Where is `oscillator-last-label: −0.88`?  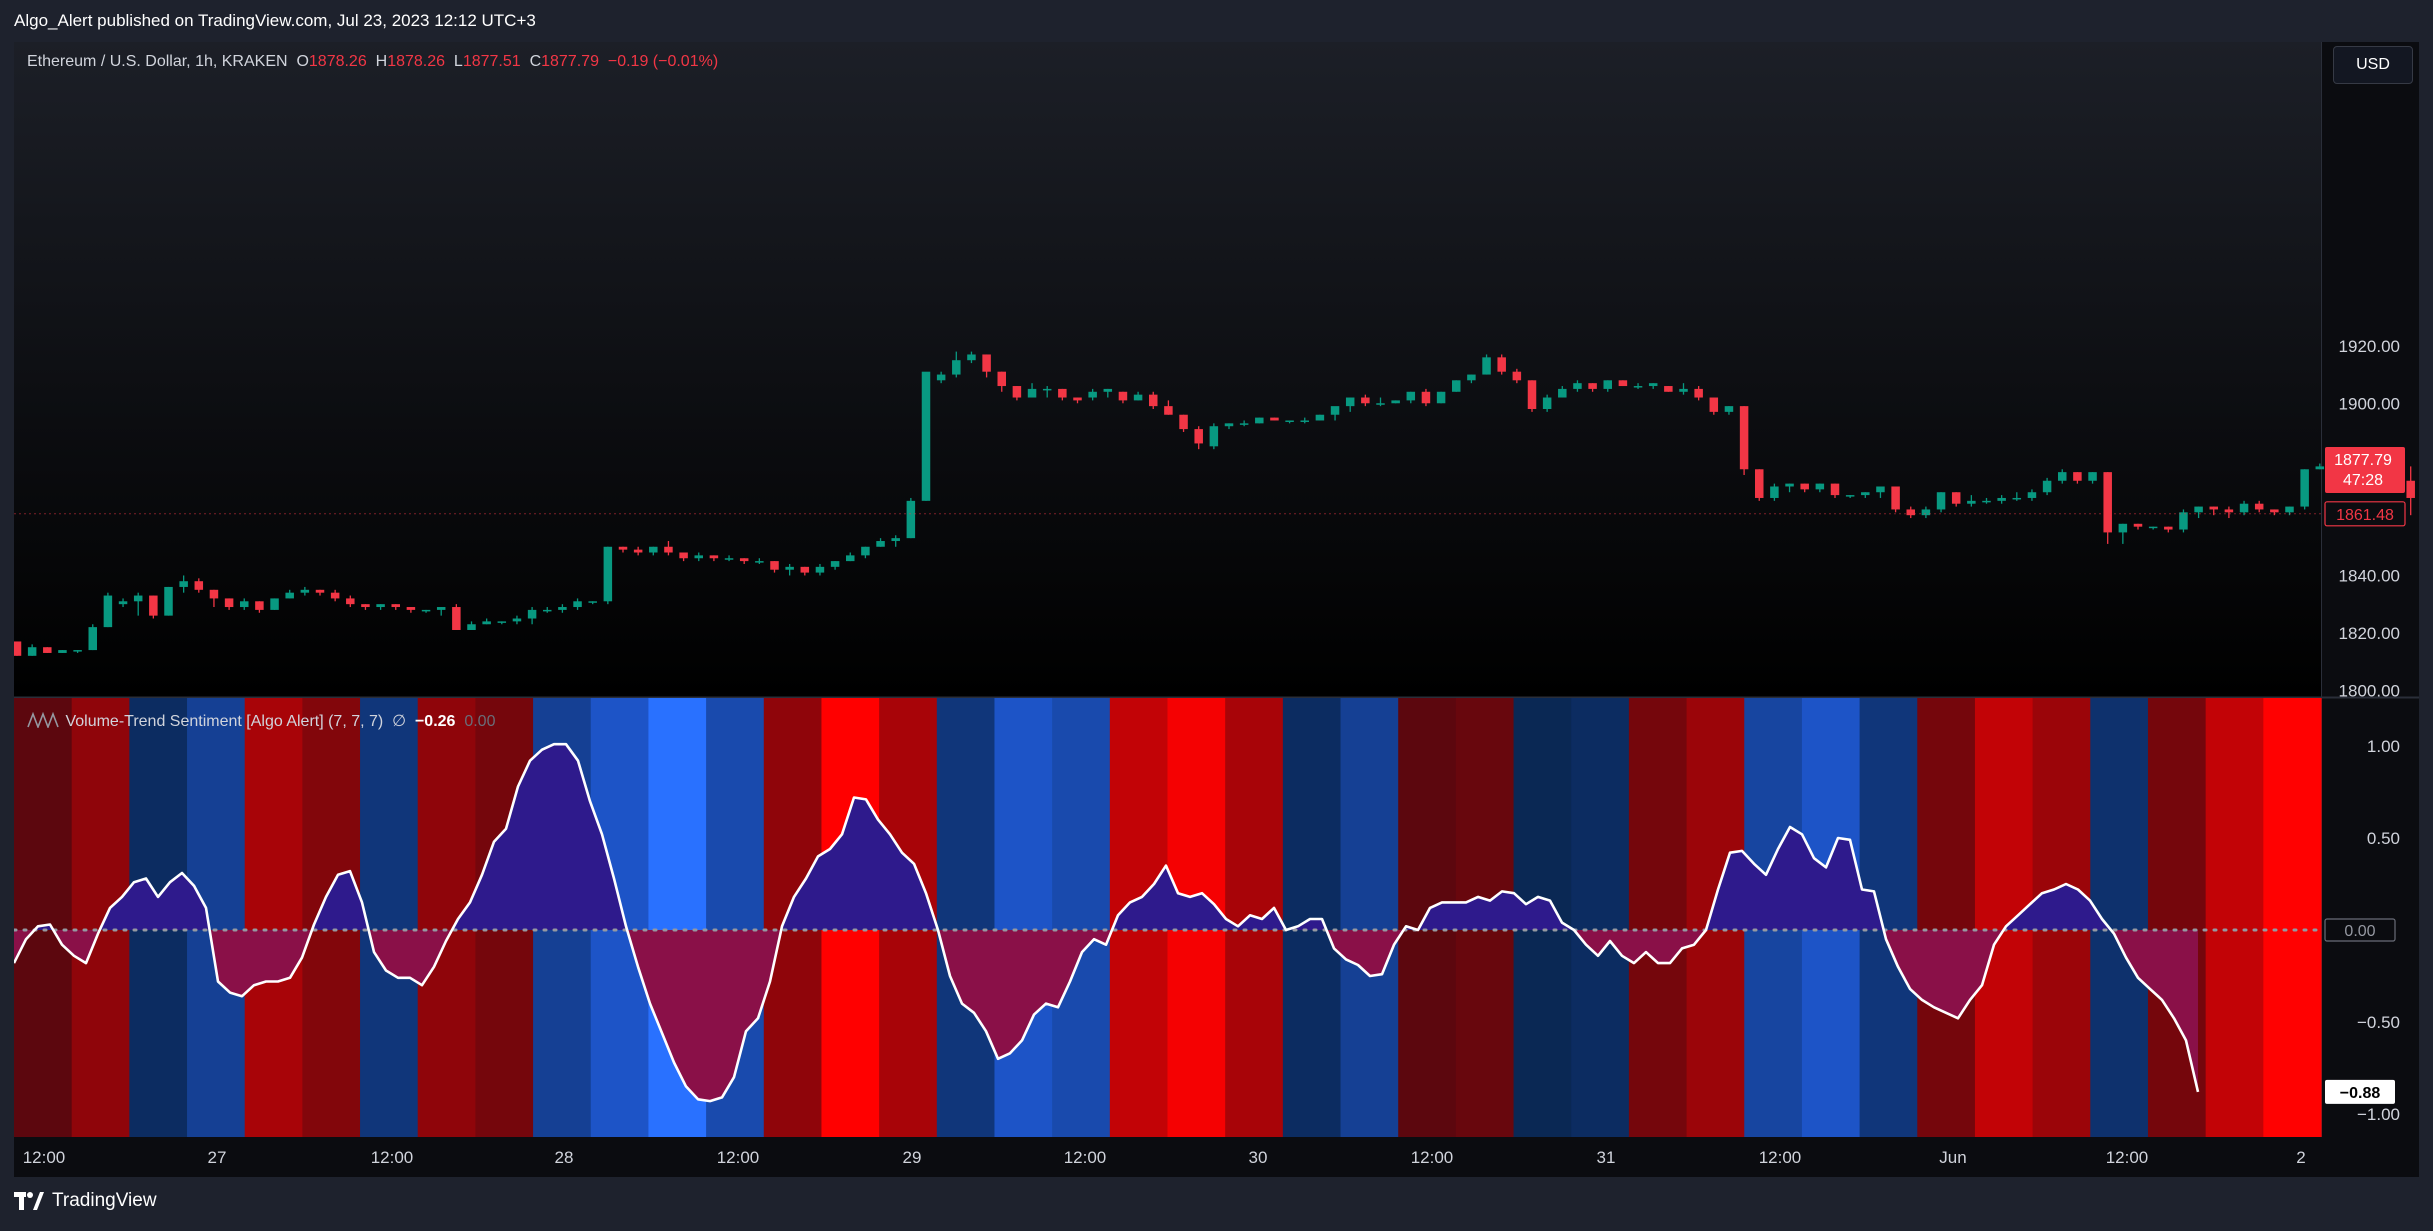 oscillator-last-label: −0.88 is located at coordinates (2360, 1093).